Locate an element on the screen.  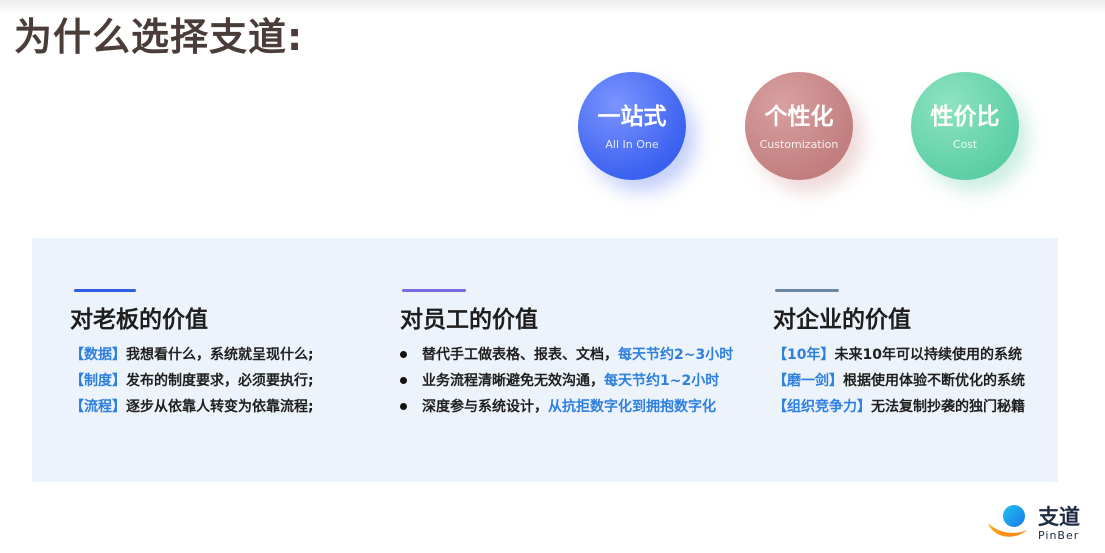
pinber-logo-mark-icon is located at coordinates (1008, 521).